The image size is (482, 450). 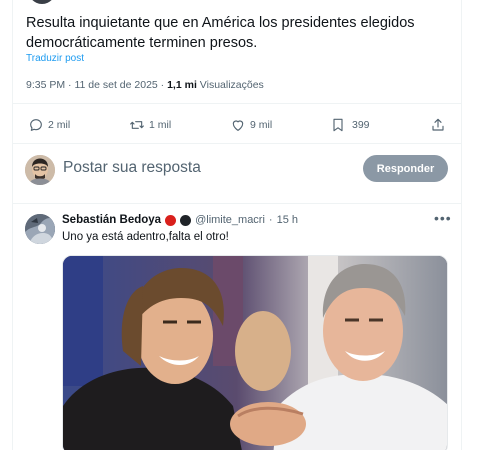 What do you see at coordinates (132, 168) in the screenshot?
I see `reply-input: Postar sua resposta` at bounding box center [132, 168].